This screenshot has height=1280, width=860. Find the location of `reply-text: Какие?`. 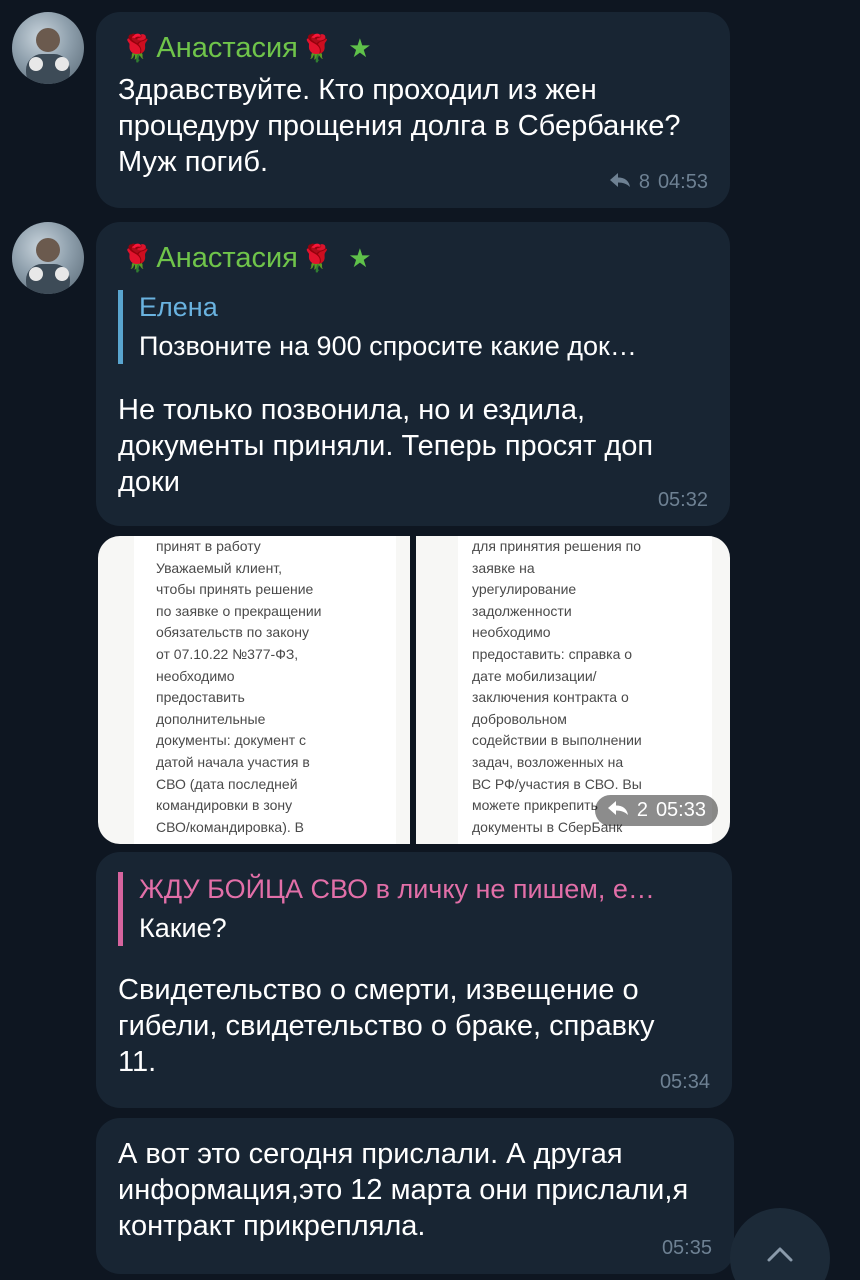

reply-text: Какие? is located at coordinates (183, 928).